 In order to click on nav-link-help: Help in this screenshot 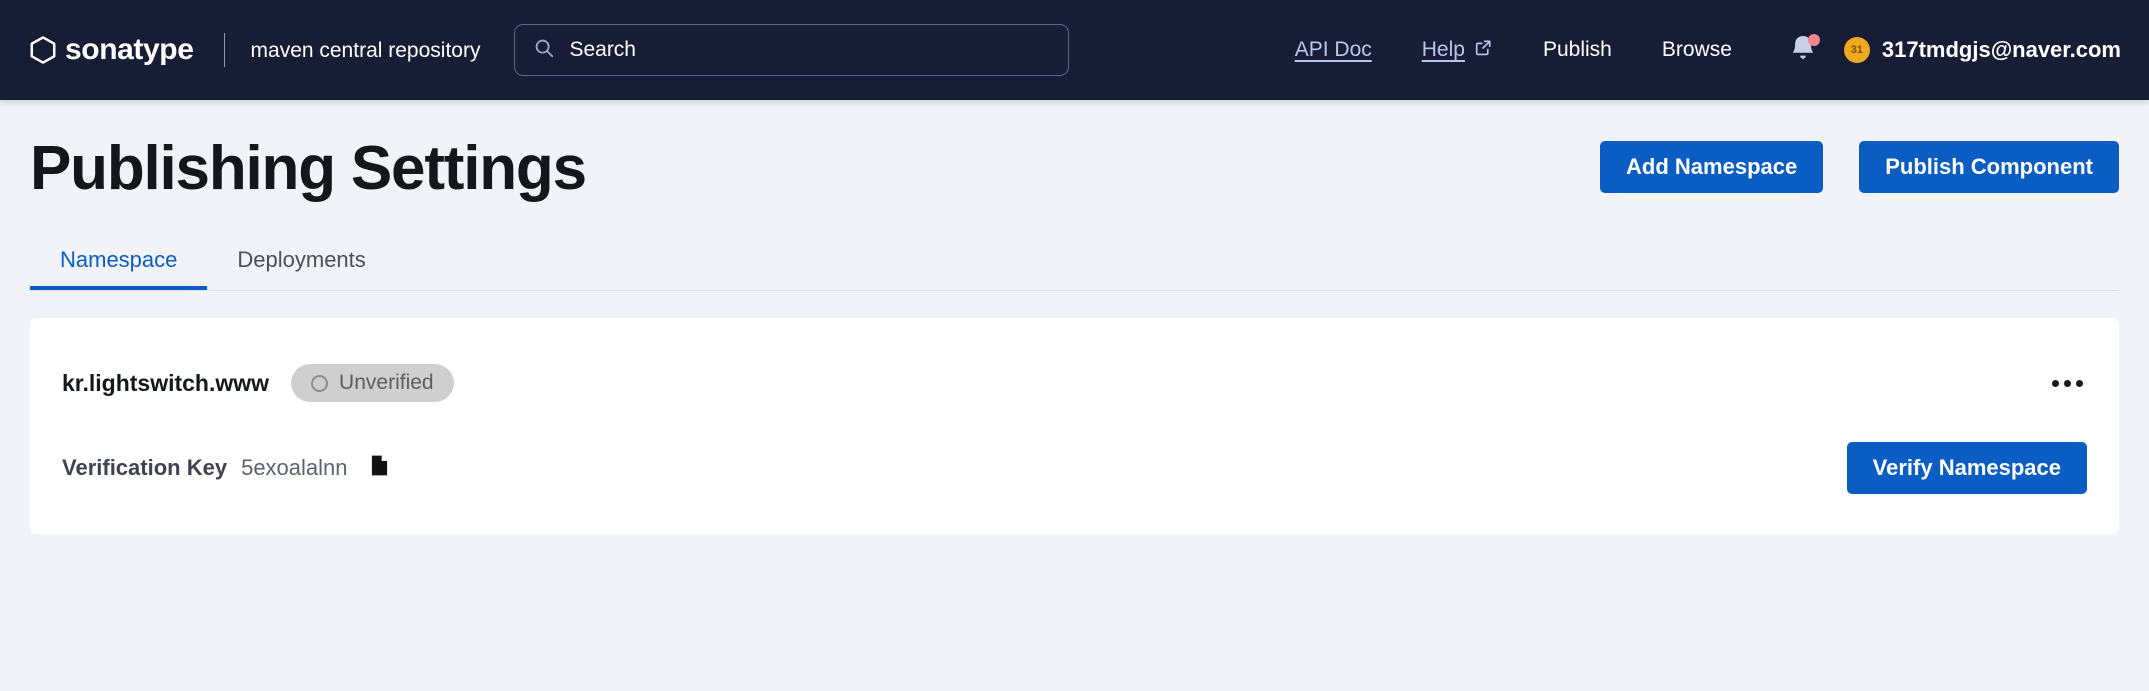, I will do `click(1457, 50)`.